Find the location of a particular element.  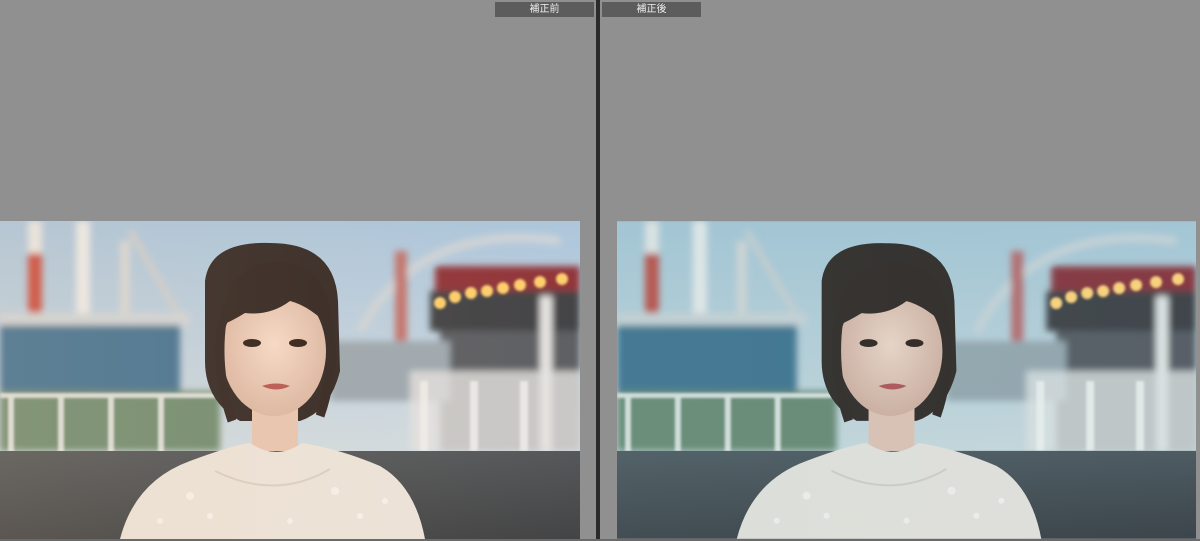

after-label: 補正後 is located at coordinates (651, 9).